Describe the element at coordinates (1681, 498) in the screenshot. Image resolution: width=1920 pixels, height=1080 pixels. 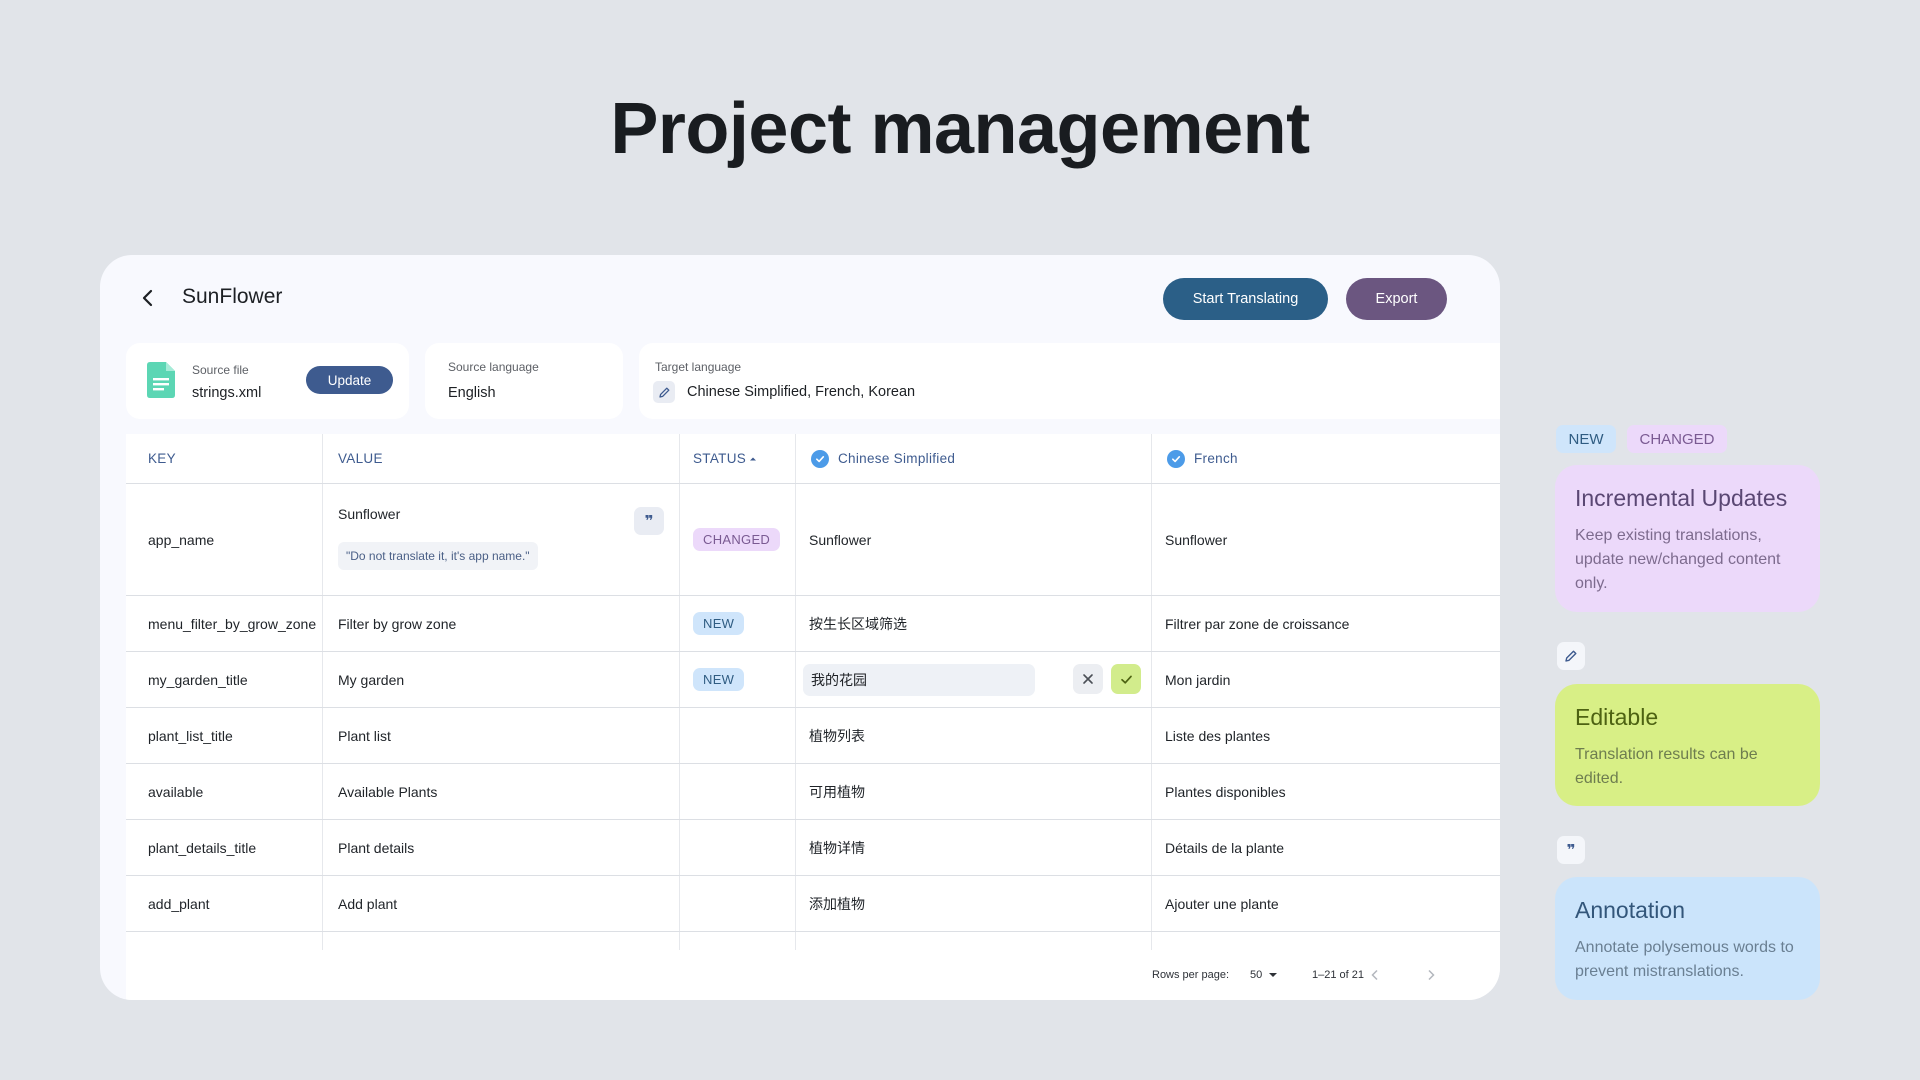
I see `feature-title: Incremental Updates` at that location.